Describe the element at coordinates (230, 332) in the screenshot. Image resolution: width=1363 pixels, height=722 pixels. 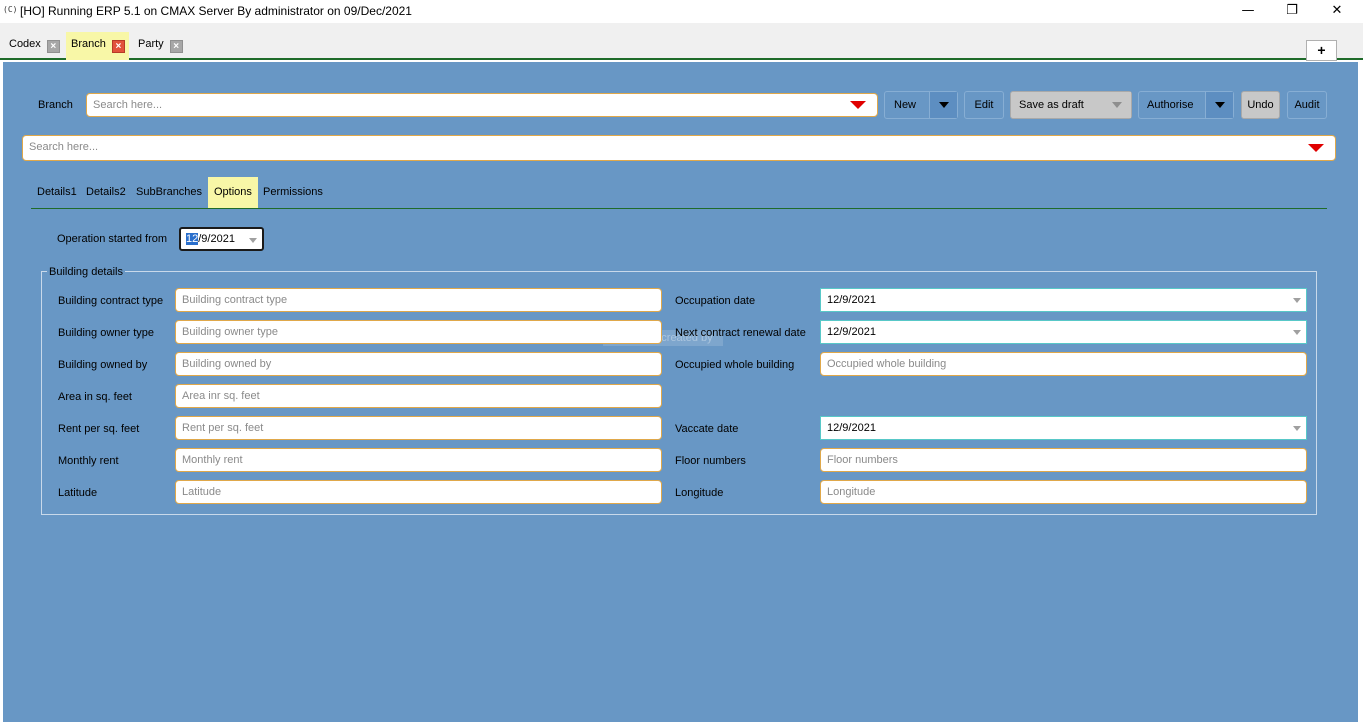
I see `placeholder: Building owner type` at that location.